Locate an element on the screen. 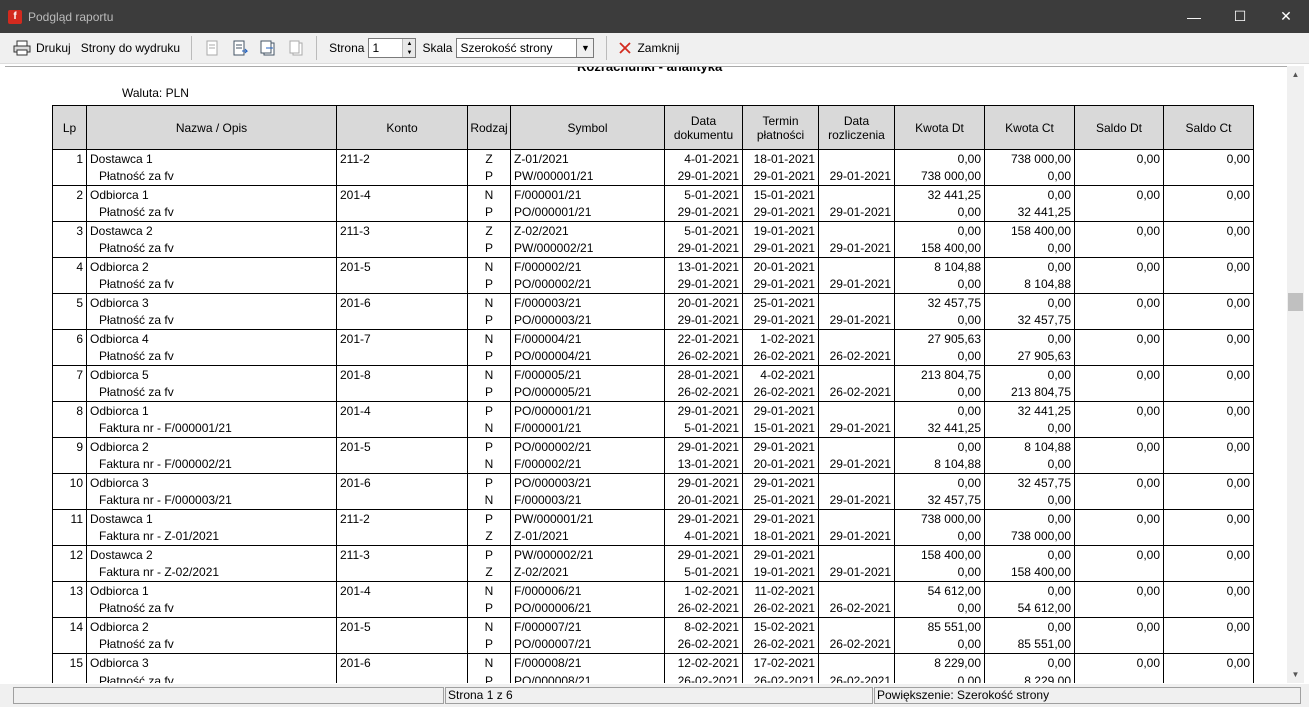 This screenshot has height=707, width=1309. pages-to-print-button: Strony do wydruku is located at coordinates (130, 48).